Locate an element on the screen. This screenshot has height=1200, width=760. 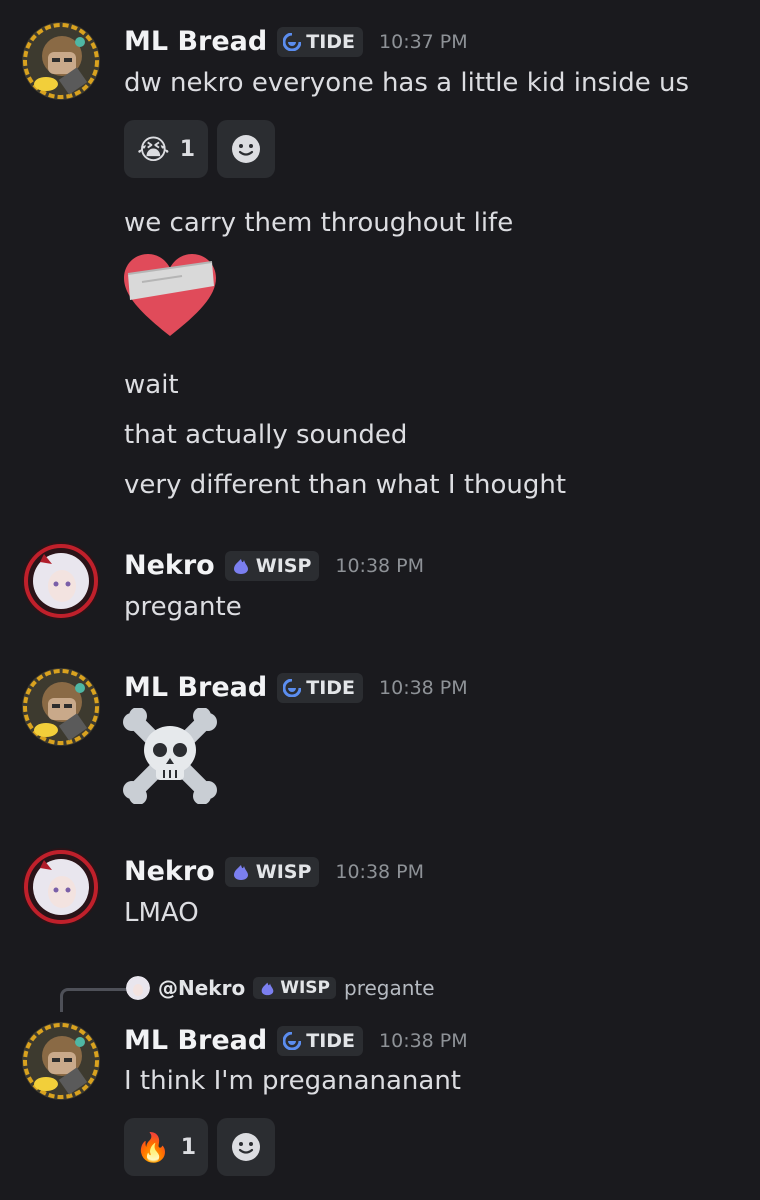
bandaged-heart-emoji-icon is located at coordinates (170, 298).